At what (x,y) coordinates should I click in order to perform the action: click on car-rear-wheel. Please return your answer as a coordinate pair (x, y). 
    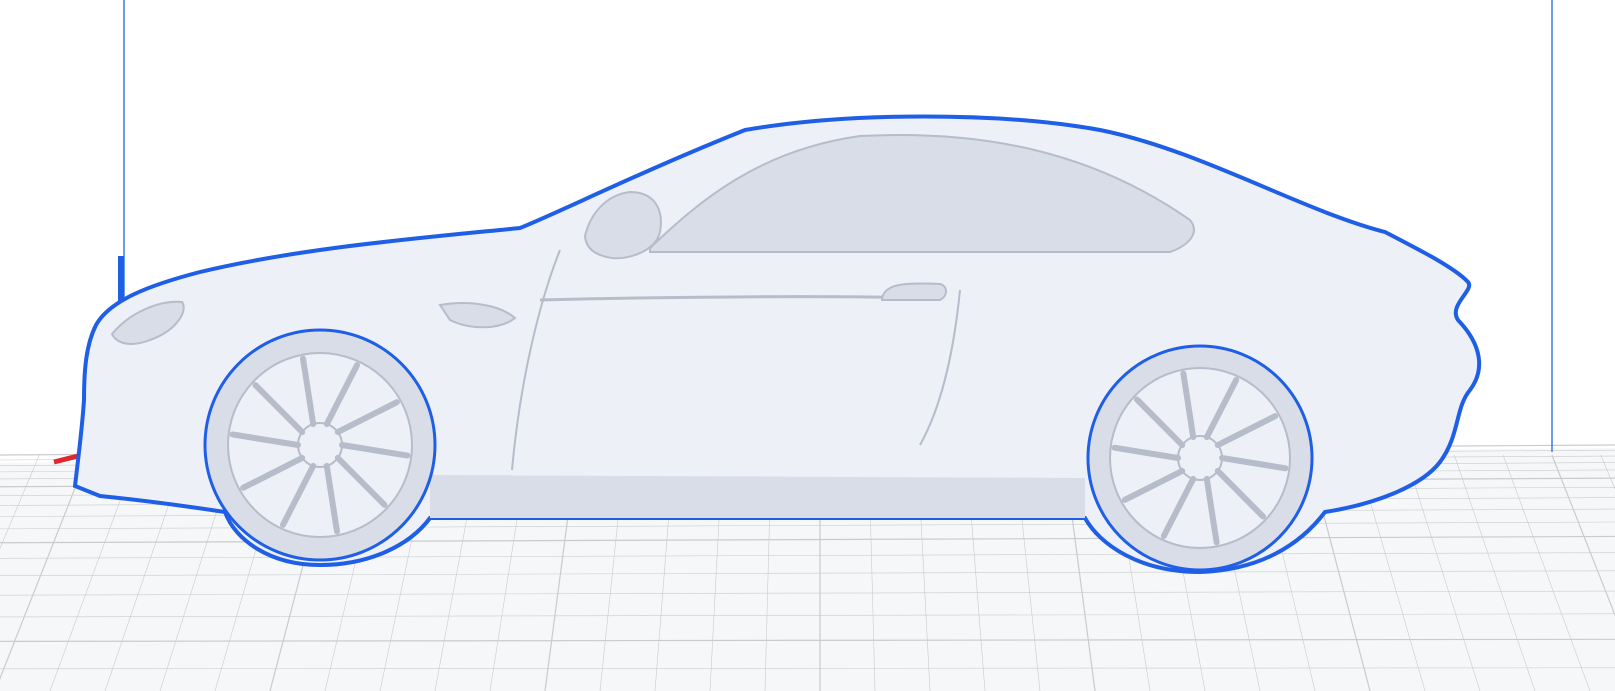
    Looking at the image, I should click on (1200, 458).